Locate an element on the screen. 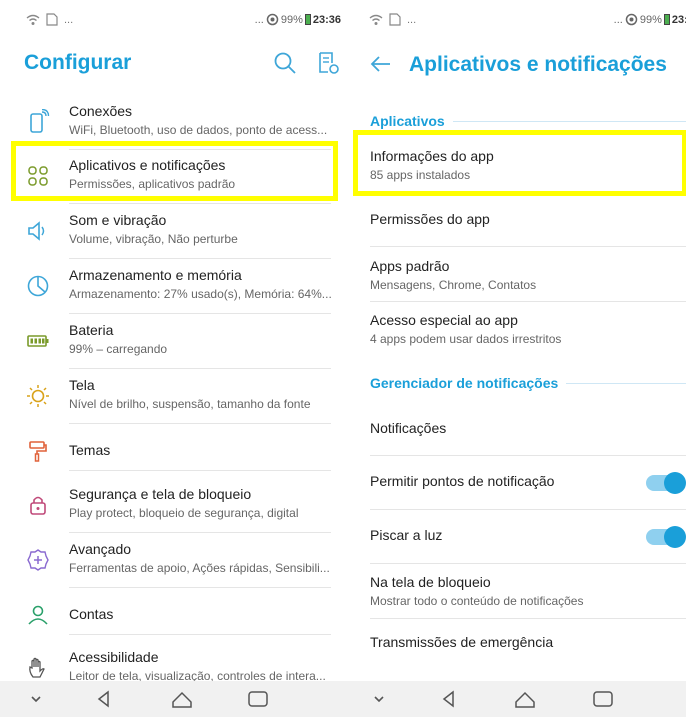 This screenshot has width=686, height=717. advanced-gear-icon is located at coordinates (38, 560).